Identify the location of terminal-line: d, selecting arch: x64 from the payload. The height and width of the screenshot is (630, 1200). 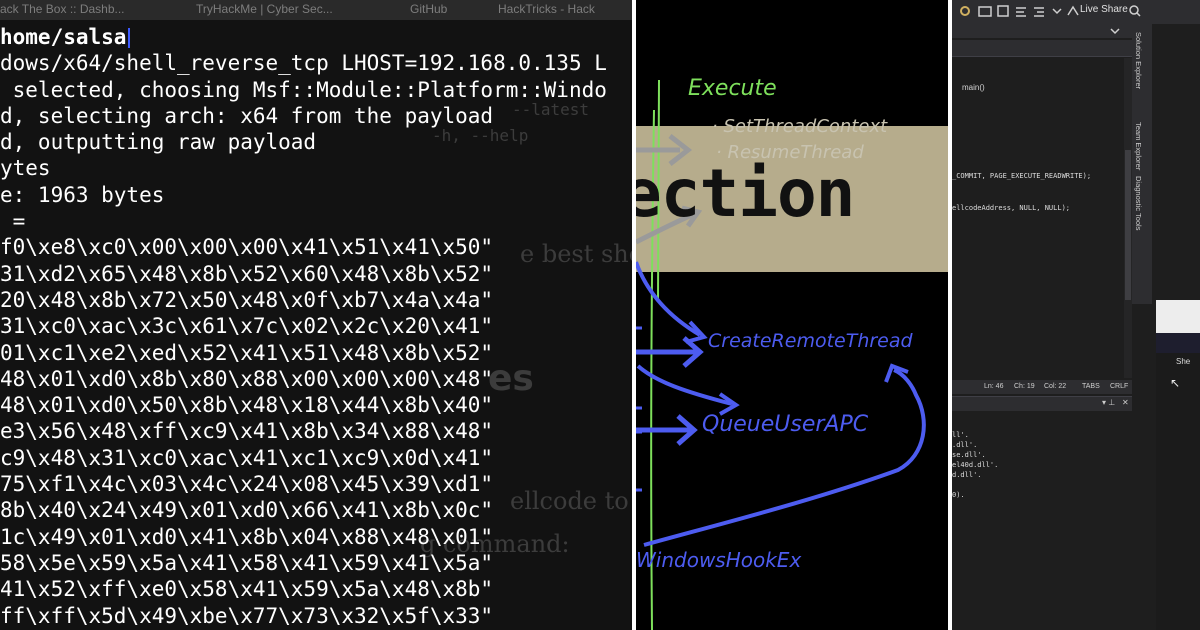
(247, 115).